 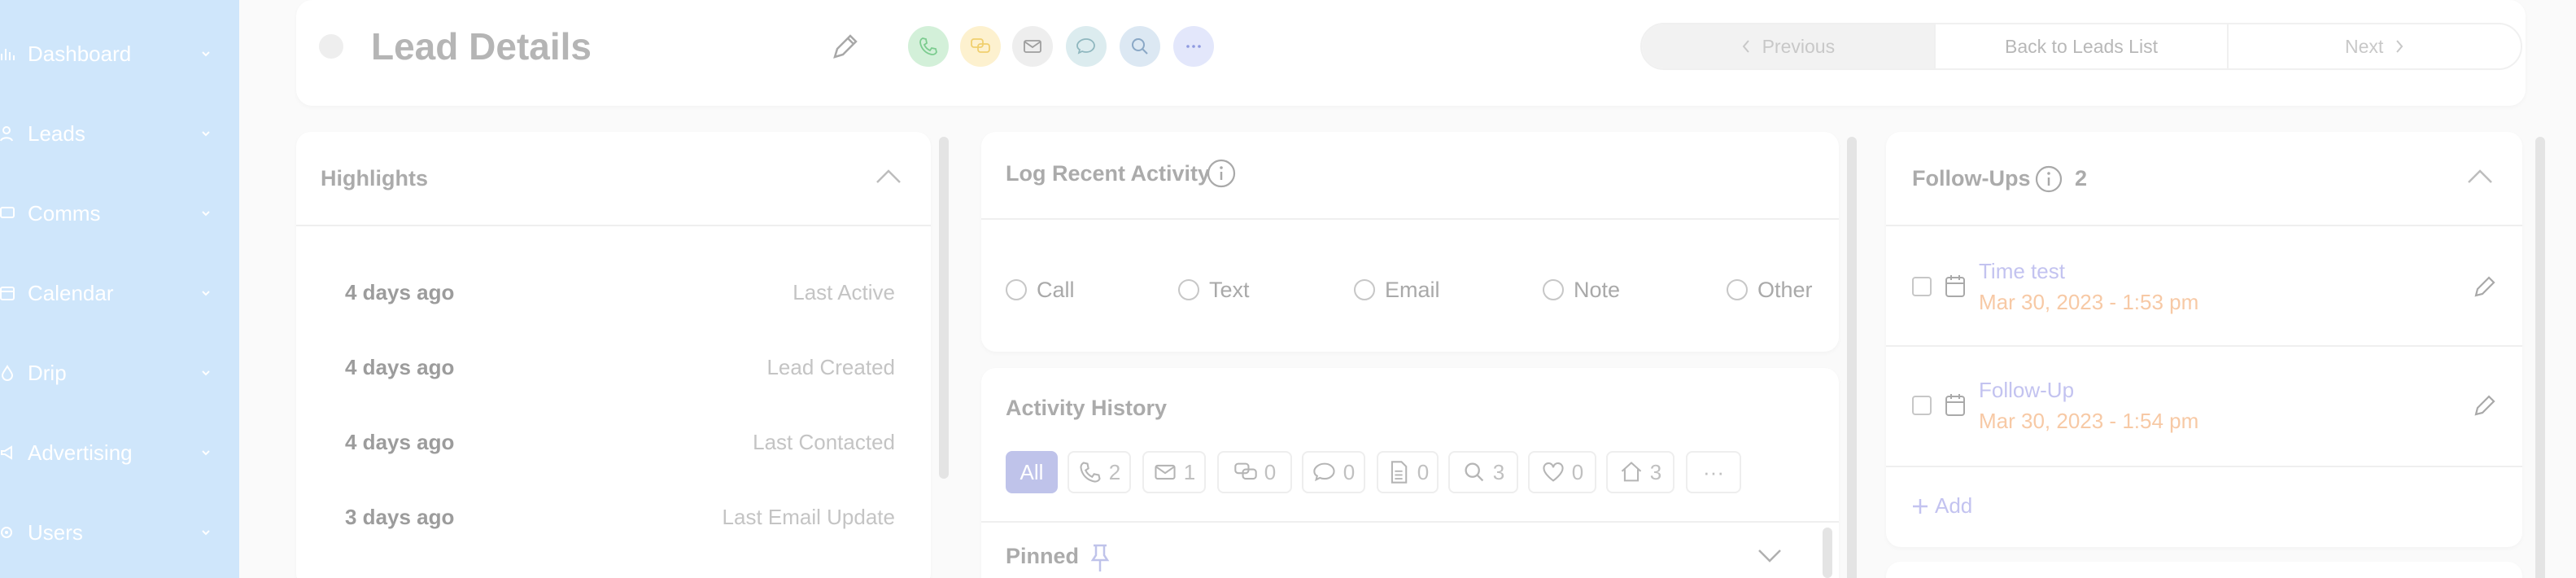 What do you see at coordinates (1032, 472) in the screenshot?
I see `filter-all: All` at bounding box center [1032, 472].